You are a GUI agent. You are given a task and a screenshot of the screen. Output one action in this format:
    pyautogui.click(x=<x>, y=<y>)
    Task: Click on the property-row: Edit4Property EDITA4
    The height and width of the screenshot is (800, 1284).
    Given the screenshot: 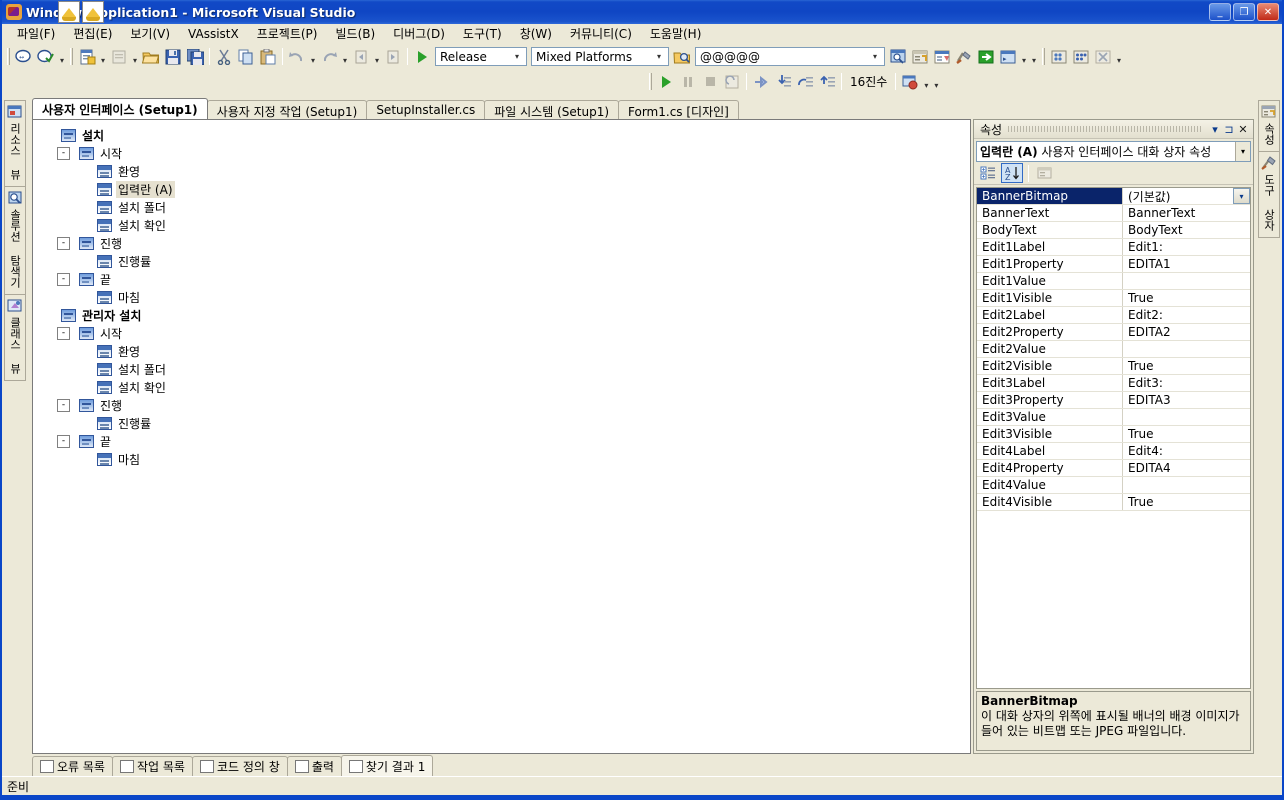 What is the action you would take?
    pyautogui.click(x=1113, y=468)
    